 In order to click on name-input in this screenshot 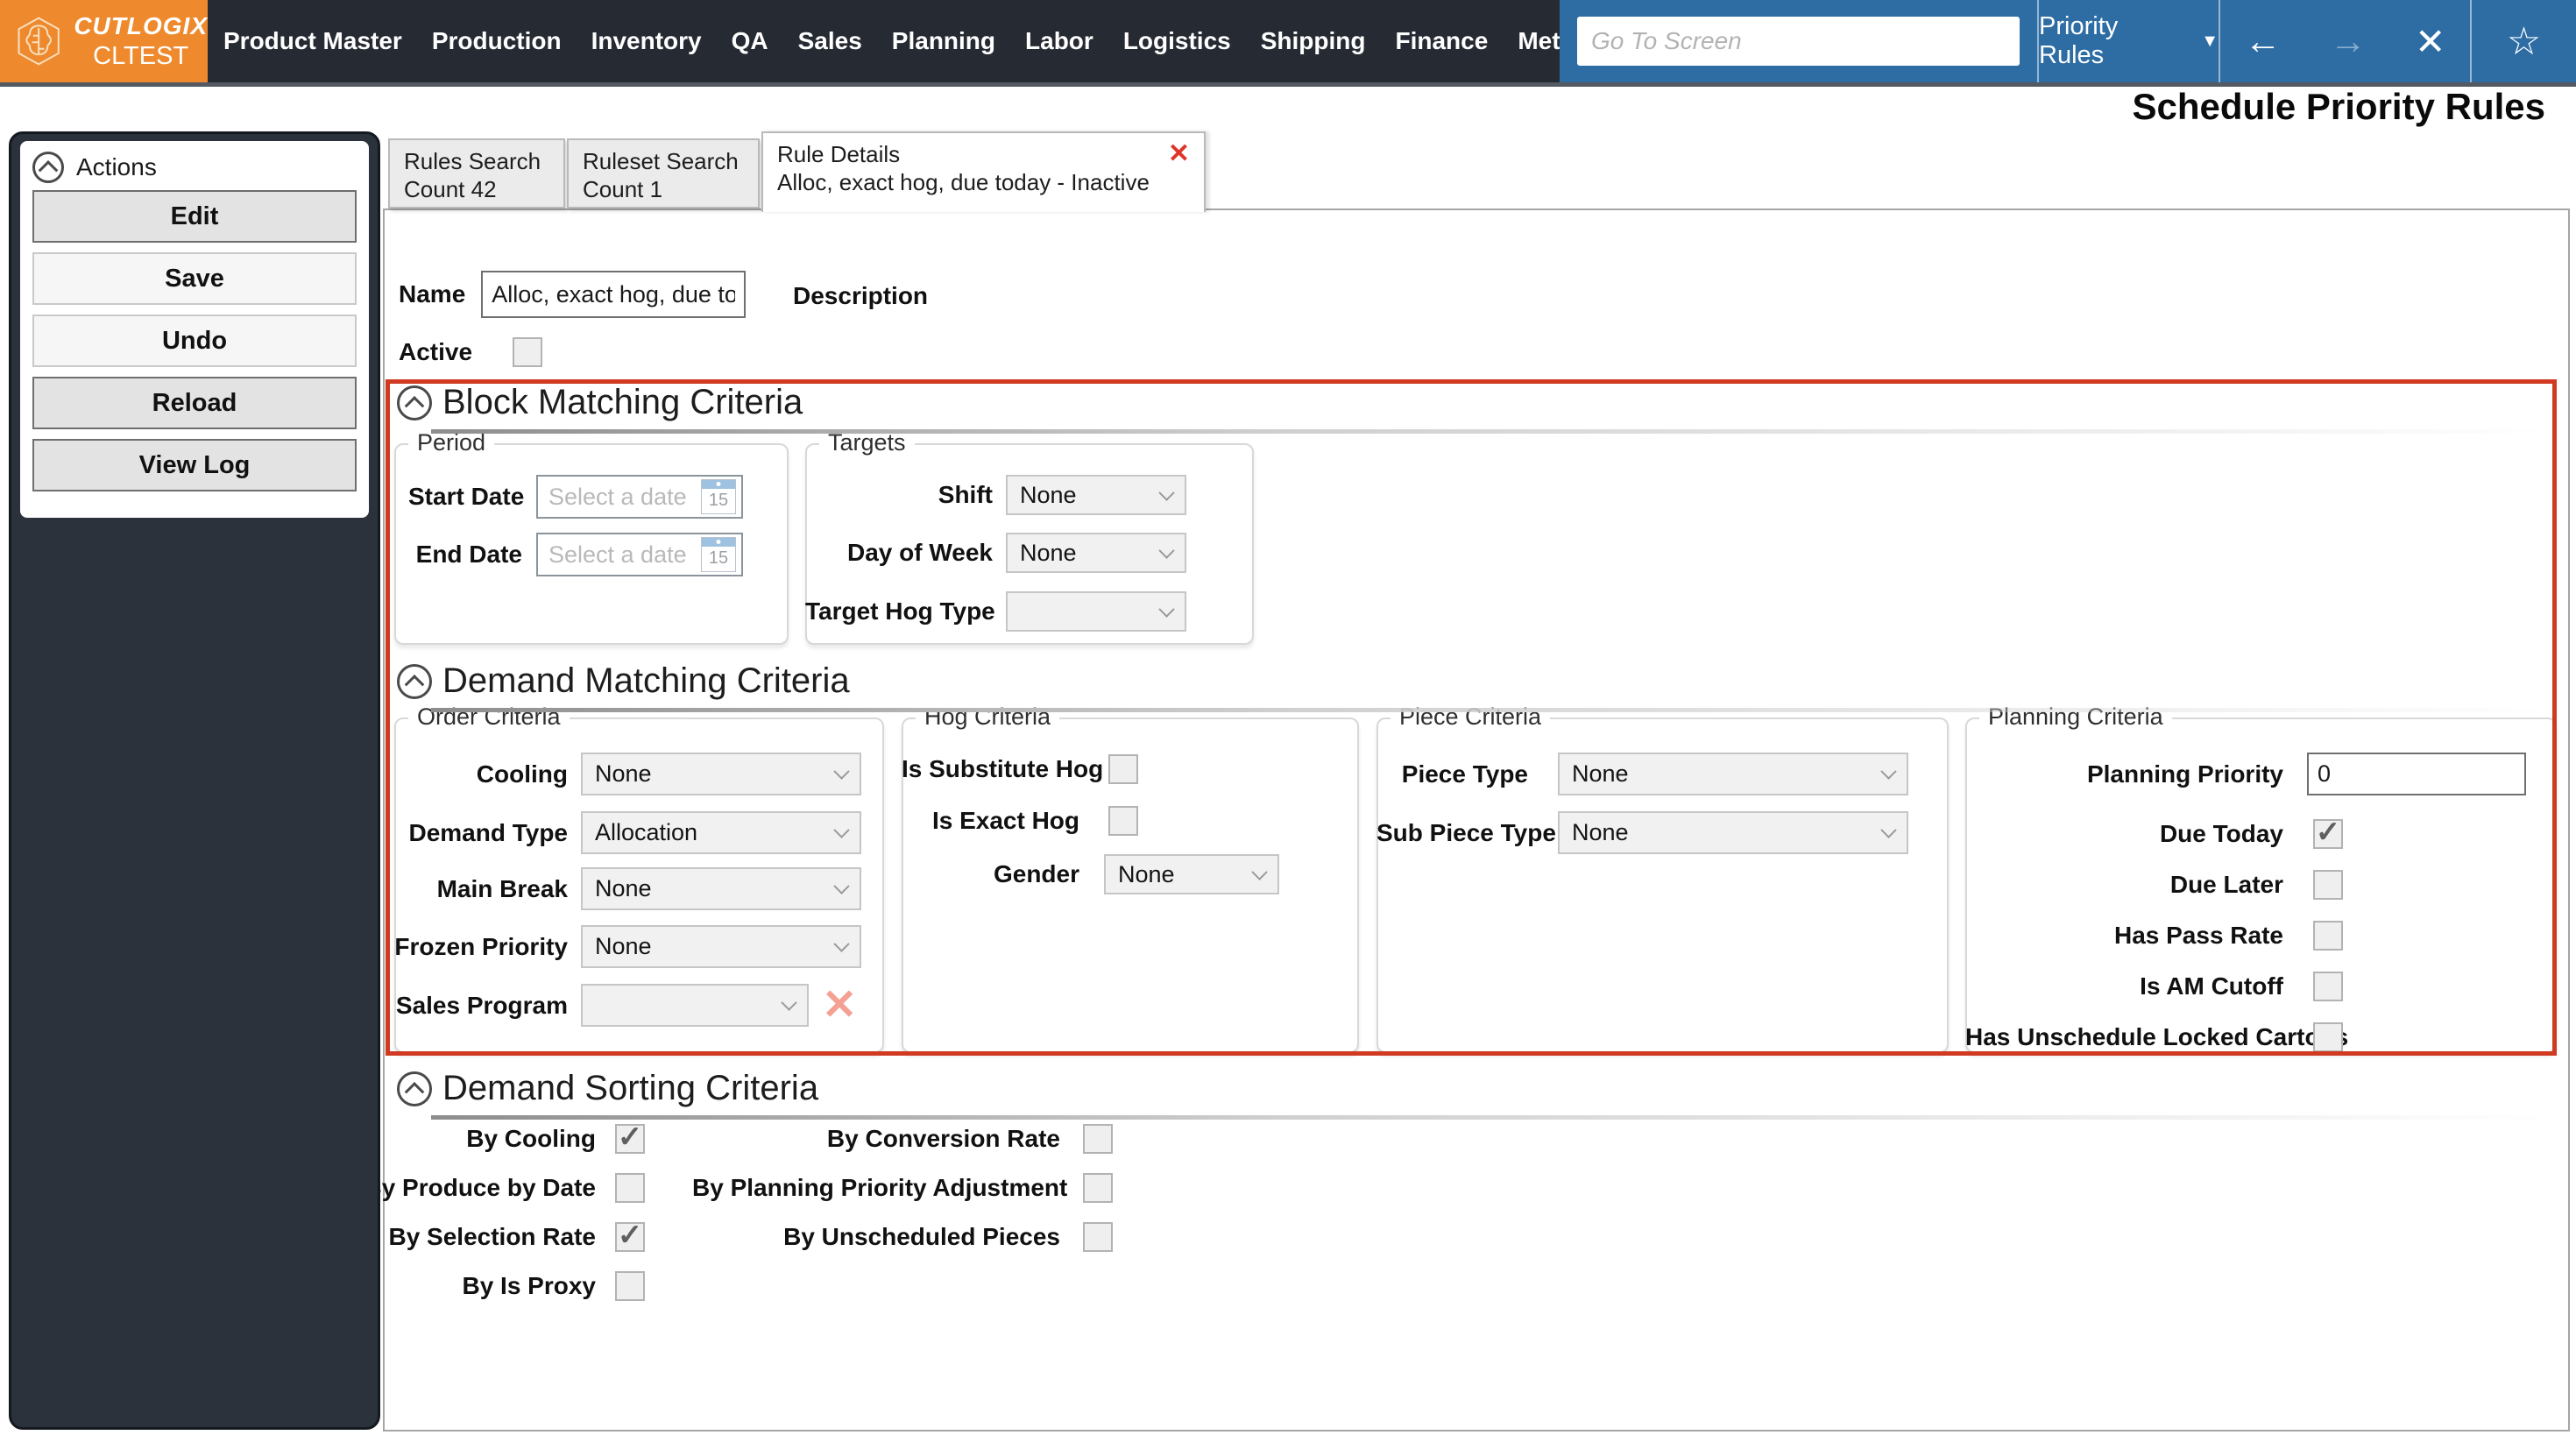, I will do `click(614, 294)`.